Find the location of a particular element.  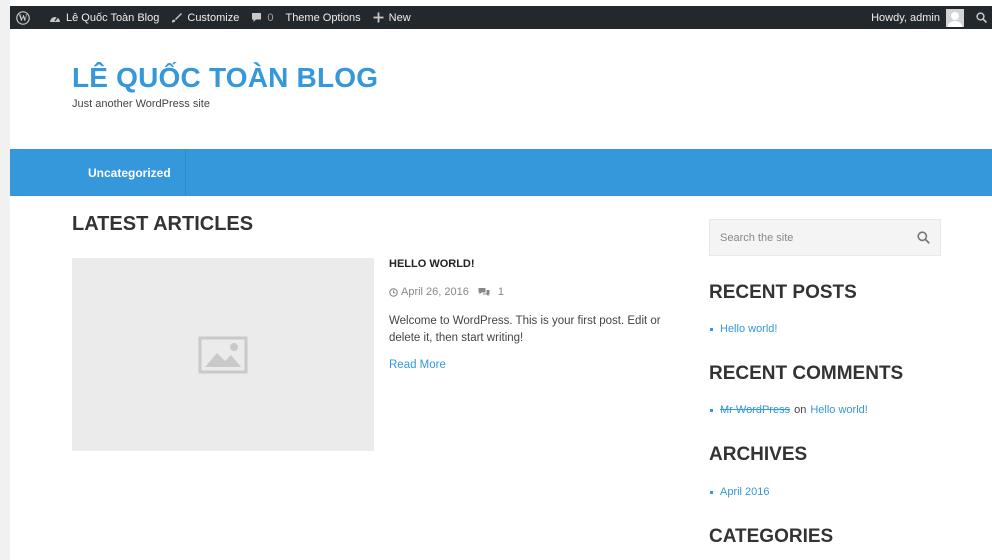

wordpress-logo-icon: W is located at coordinates (23, 17).